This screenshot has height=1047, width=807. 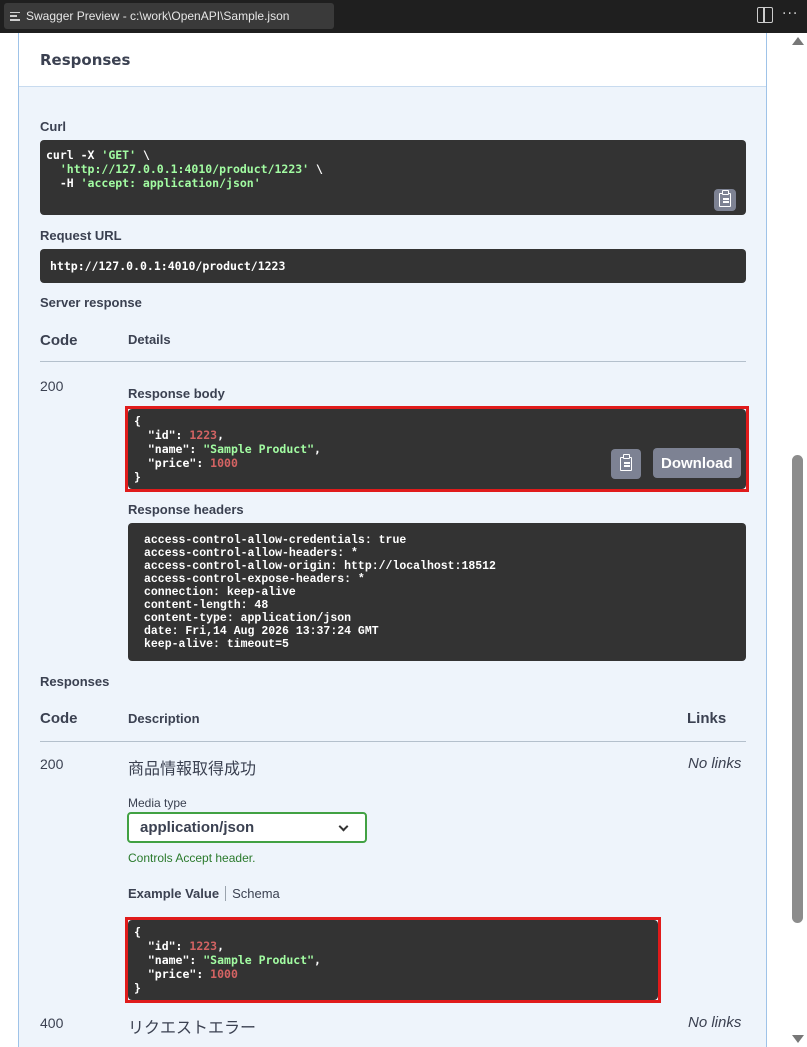 What do you see at coordinates (91, 302) in the screenshot?
I see `server-response-label: Server response` at bounding box center [91, 302].